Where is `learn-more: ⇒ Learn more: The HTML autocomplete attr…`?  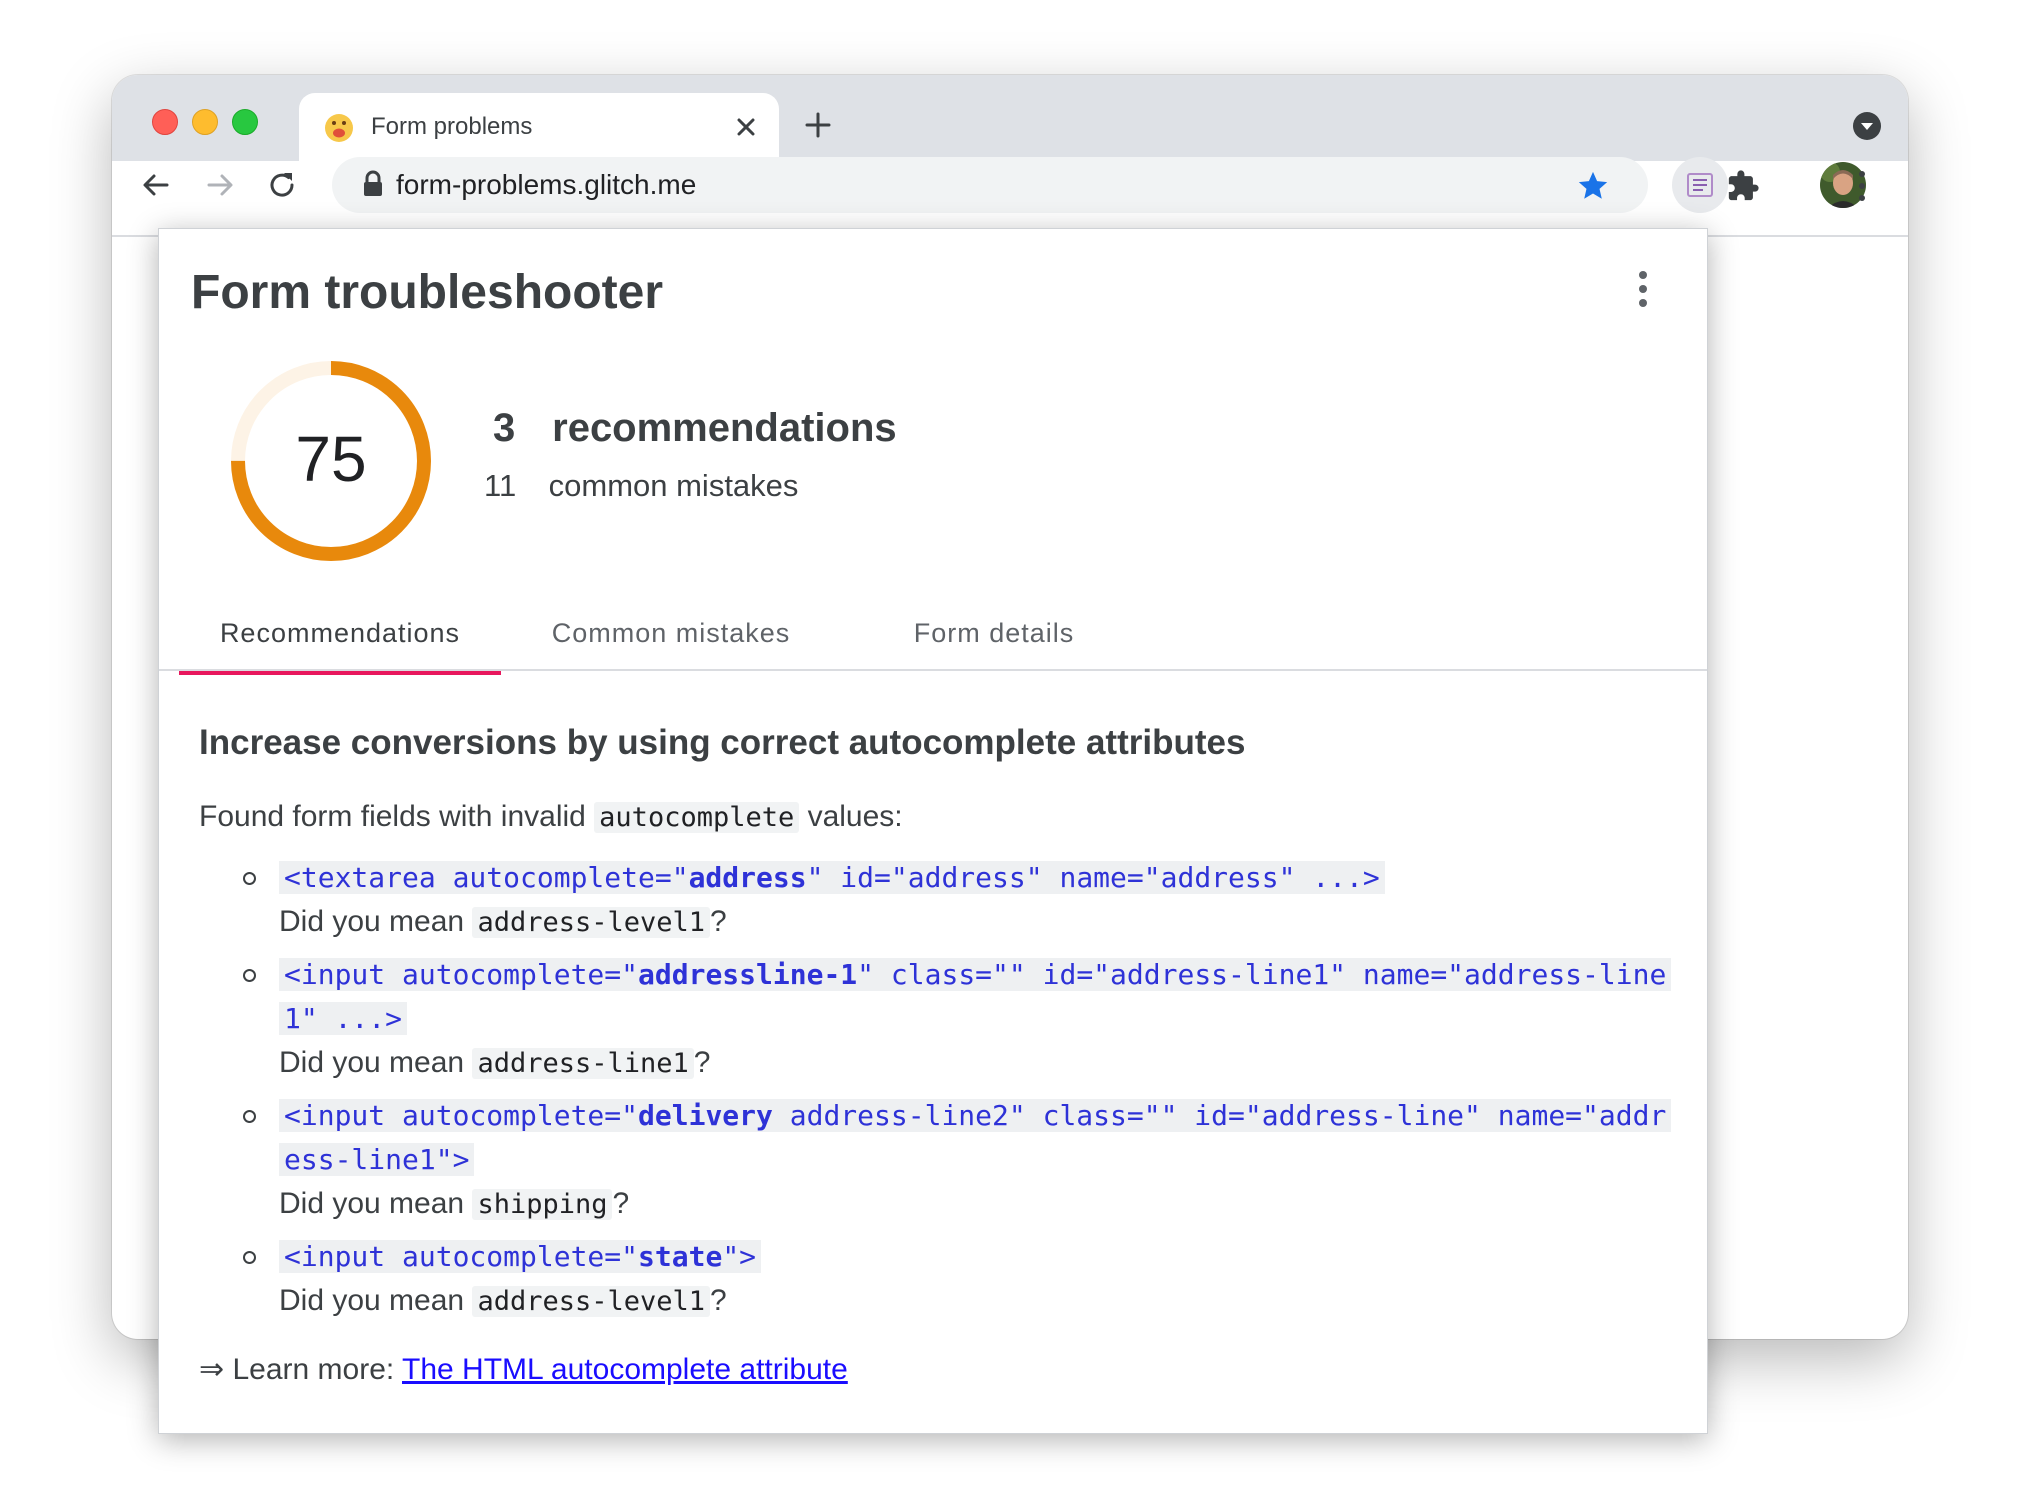 learn-more: ⇒ Learn more: The HTML autocomplete attr… is located at coordinates (934, 1370).